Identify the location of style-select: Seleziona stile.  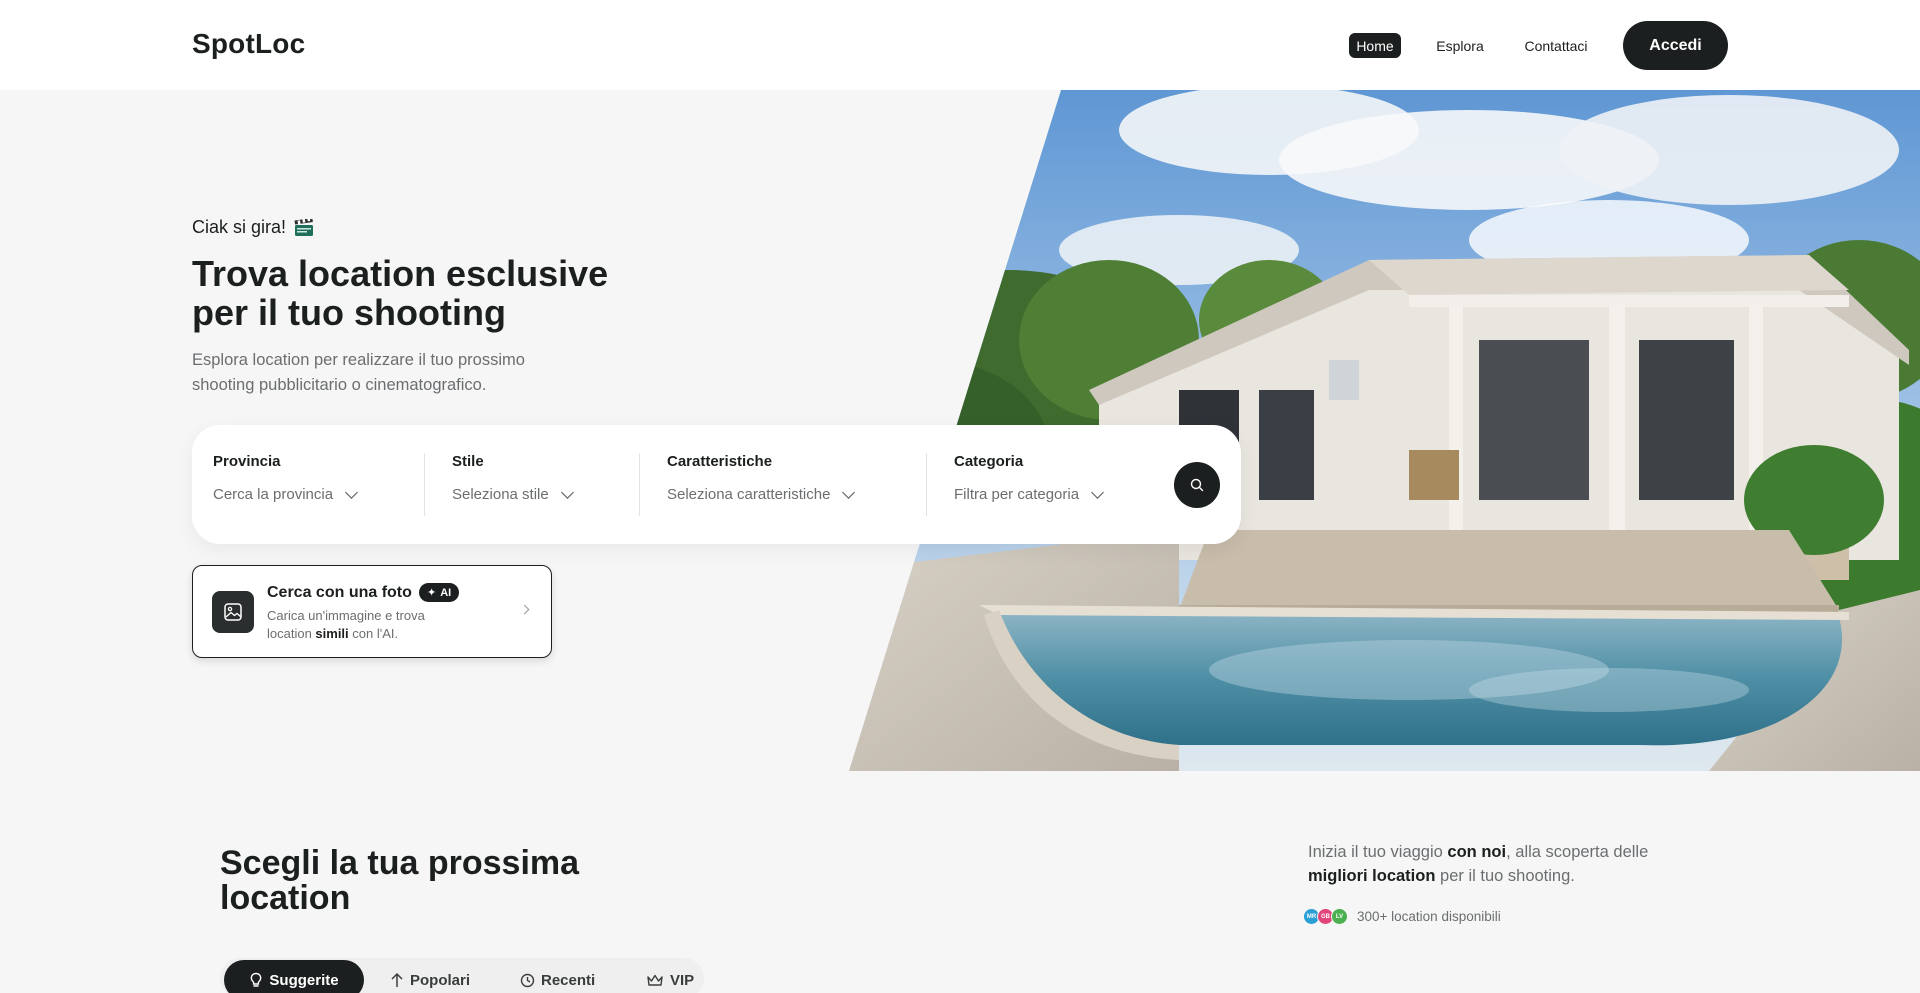
(513, 494).